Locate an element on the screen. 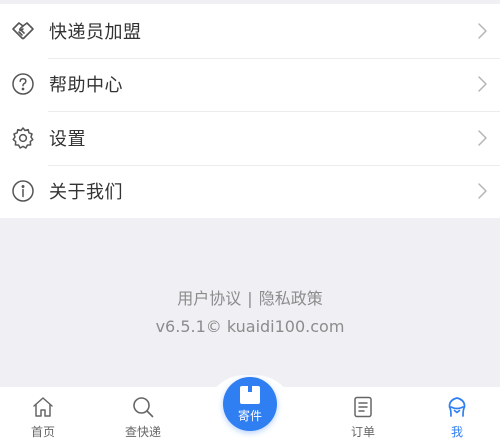 The width and height of the screenshot is (500, 447). menu-item-about-us: 关于我们 is located at coordinates (250, 191).